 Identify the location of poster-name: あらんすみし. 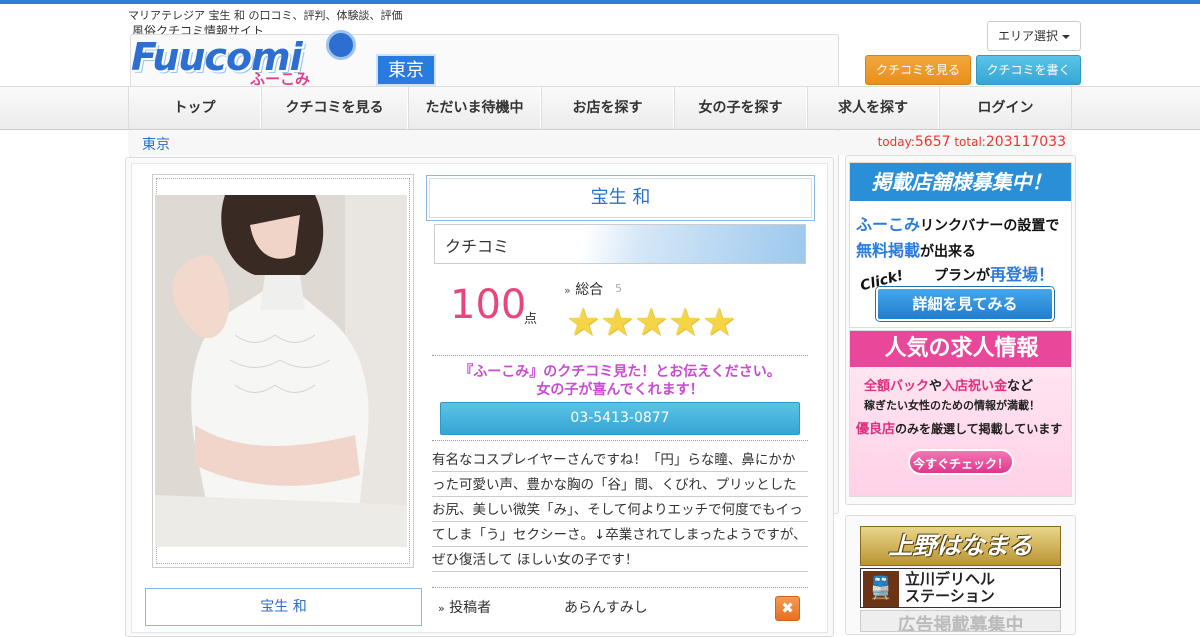
(606, 608).